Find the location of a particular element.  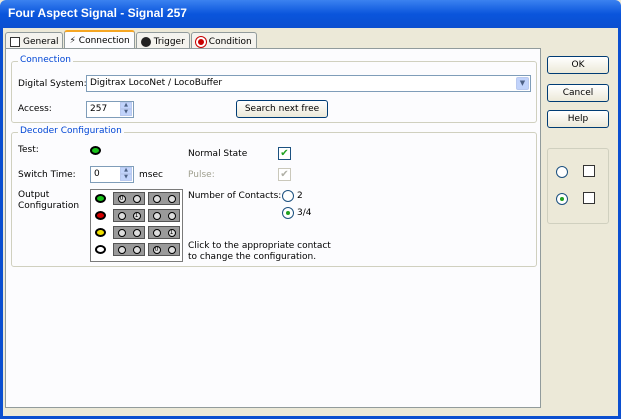

tab-trigger-label: Trigger is located at coordinates (169, 41).